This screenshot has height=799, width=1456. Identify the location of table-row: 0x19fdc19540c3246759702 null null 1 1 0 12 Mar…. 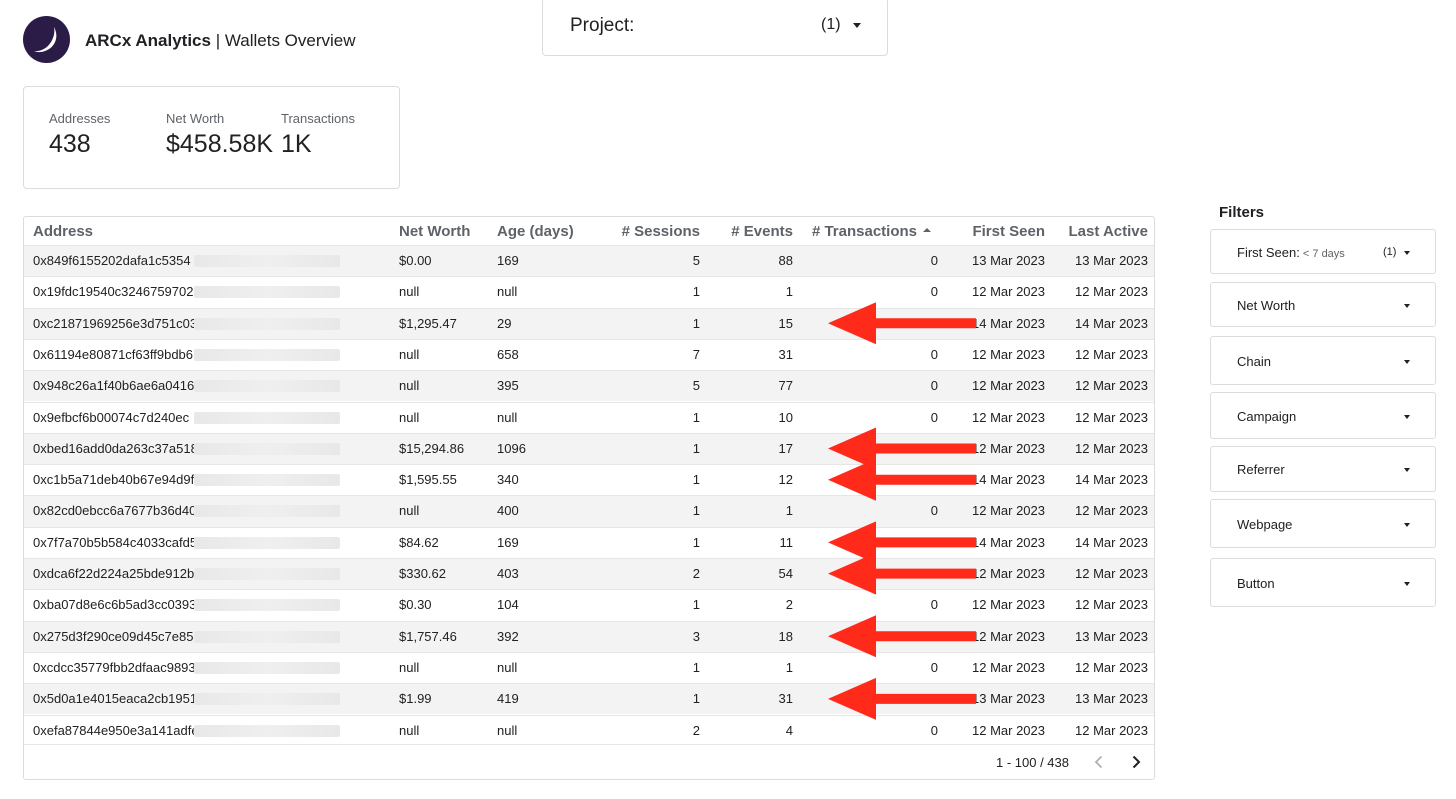
(589, 291).